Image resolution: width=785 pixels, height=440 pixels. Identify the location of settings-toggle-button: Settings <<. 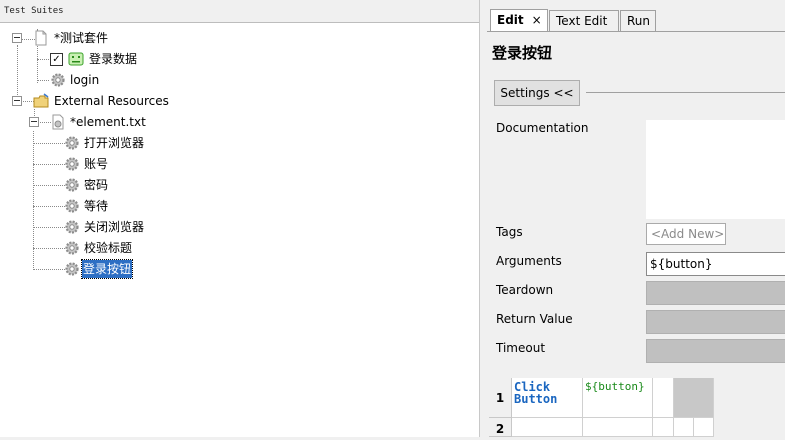
(537, 93).